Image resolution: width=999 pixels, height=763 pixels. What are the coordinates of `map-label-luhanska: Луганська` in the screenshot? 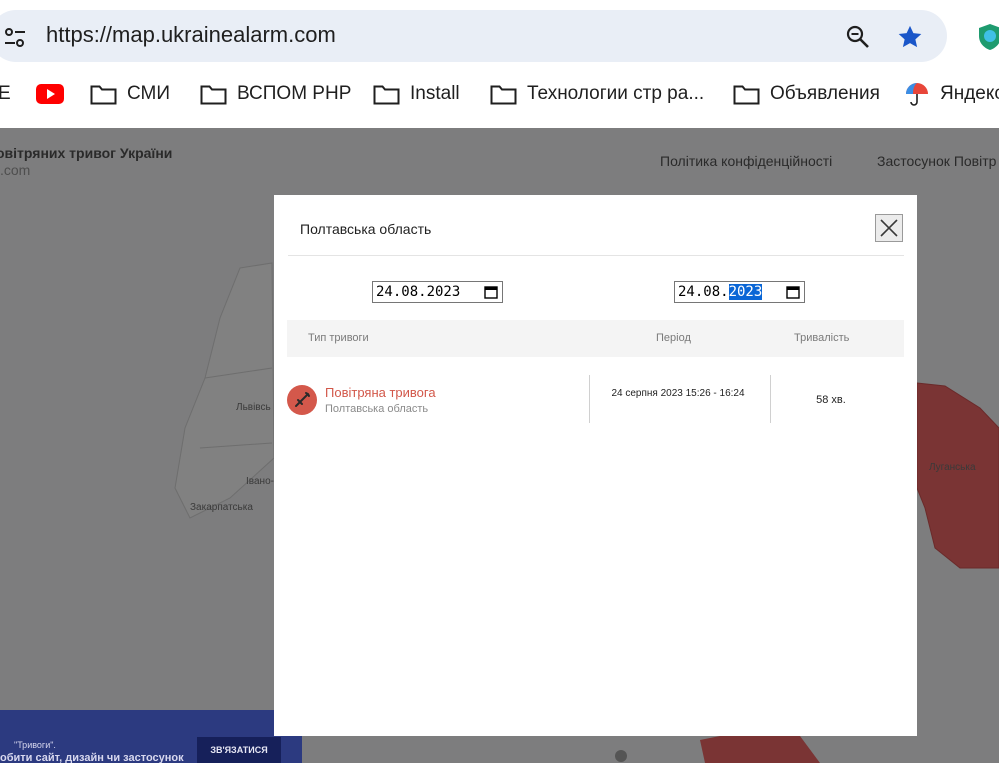 It's located at (952, 467).